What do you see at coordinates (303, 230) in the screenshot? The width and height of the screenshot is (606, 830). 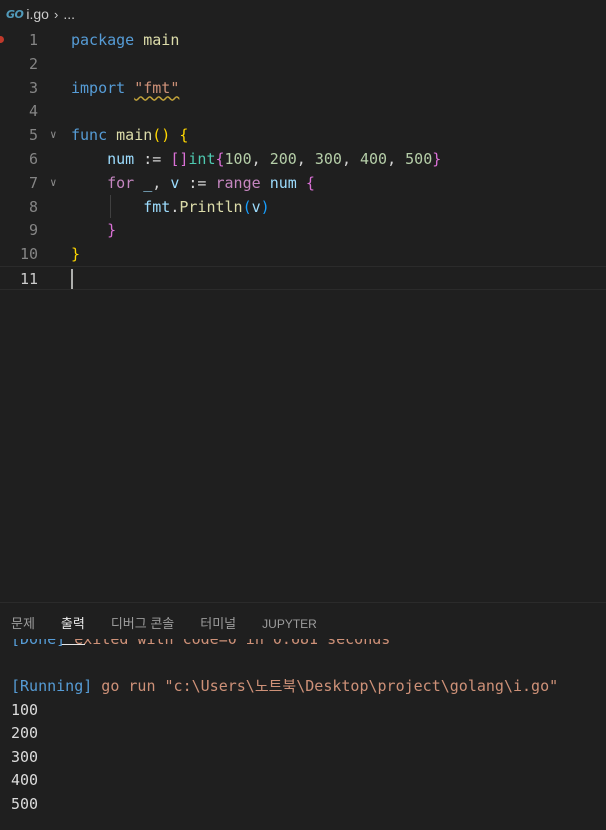 I see `code-line: 9 }` at bounding box center [303, 230].